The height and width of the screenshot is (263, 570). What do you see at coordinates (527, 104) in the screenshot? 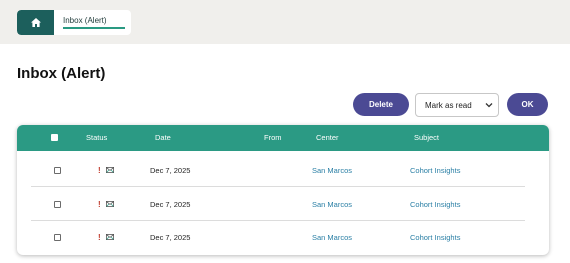
I see `ok-button: OK` at bounding box center [527, 104].